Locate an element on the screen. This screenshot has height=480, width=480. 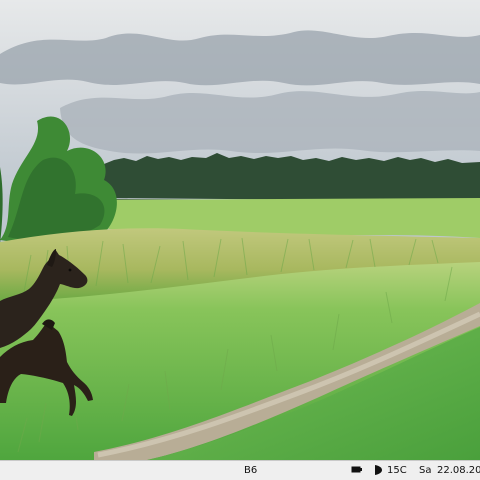
forest-line is located at coordinates (292, 178).